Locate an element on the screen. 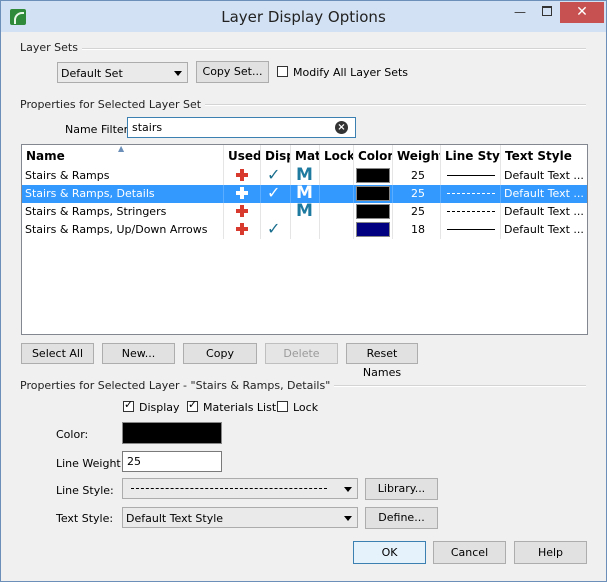 The height and width of the screenshot is (582, 607). column-header-weight: Weight is located at coordinates (417, 156).